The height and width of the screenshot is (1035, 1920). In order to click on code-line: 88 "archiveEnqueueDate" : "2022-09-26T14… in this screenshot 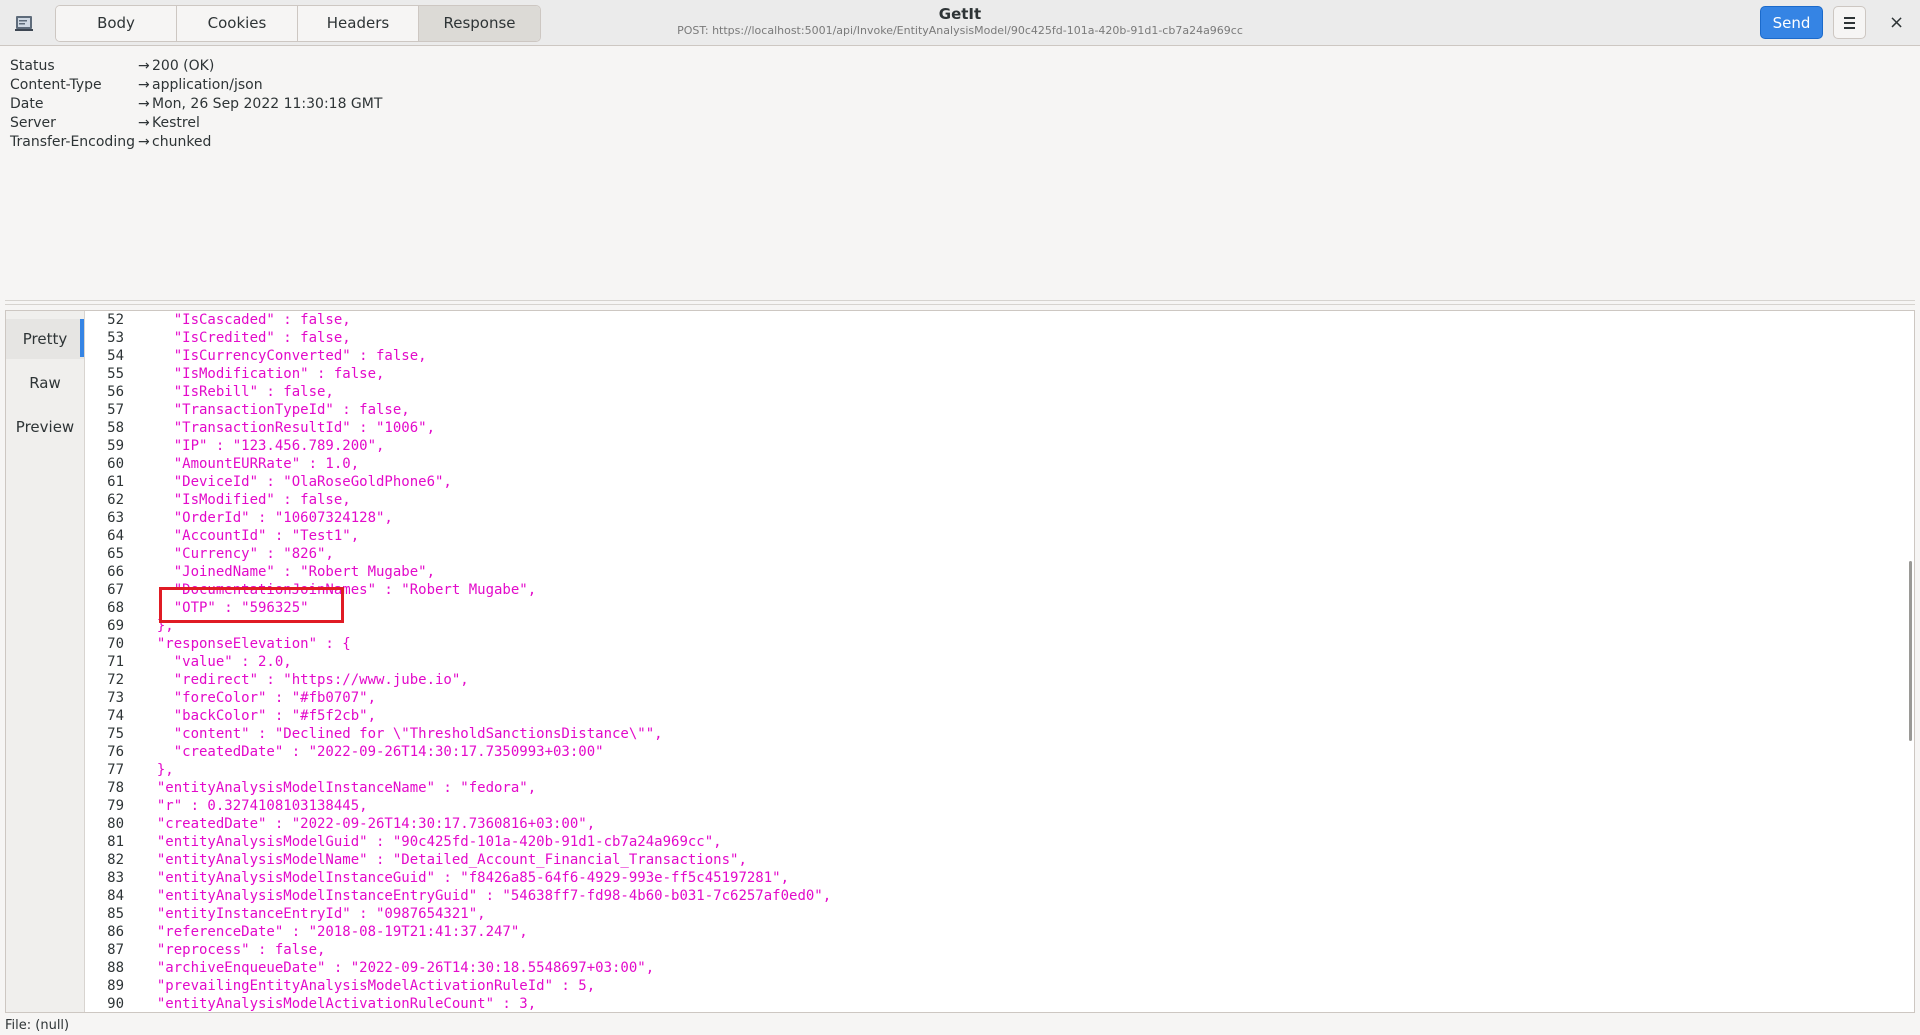, I will do `click(994, 968)`.